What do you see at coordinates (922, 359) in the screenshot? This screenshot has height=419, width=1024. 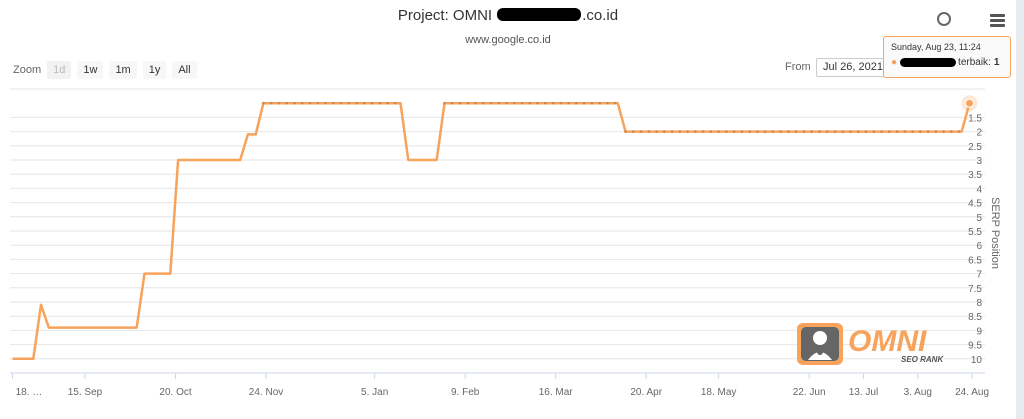 I see `logo-tagline: SEO RANK` at bounding box center [922, 359].